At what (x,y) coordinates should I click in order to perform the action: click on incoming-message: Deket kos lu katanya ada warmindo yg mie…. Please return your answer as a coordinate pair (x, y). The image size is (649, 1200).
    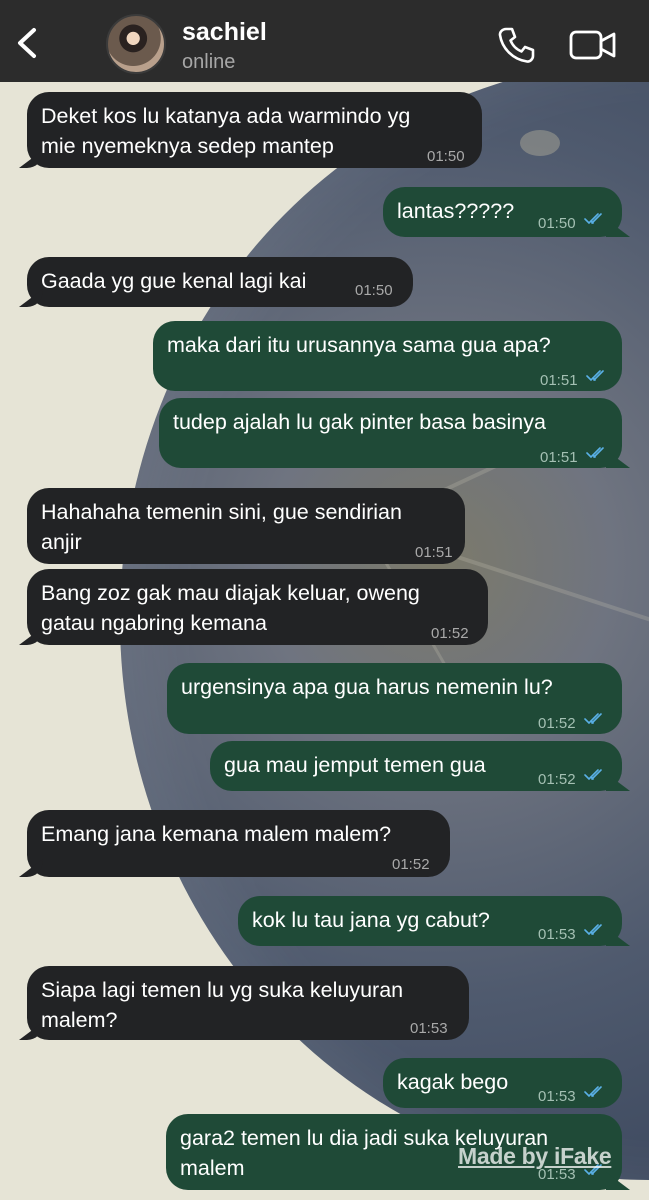
    Looking at the image, I should click on (254, 130).